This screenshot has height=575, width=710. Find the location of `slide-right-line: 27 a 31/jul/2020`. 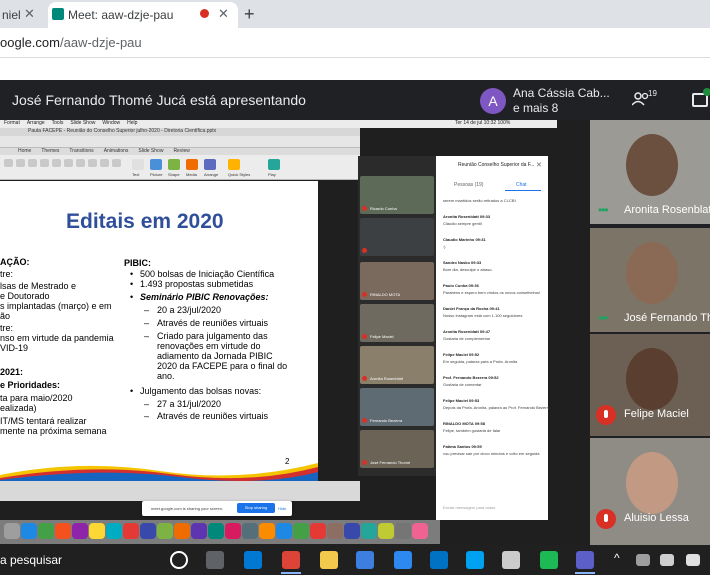

slide-right-line: 27 a 31/jul/2020 is located at coordinates (189, 404).